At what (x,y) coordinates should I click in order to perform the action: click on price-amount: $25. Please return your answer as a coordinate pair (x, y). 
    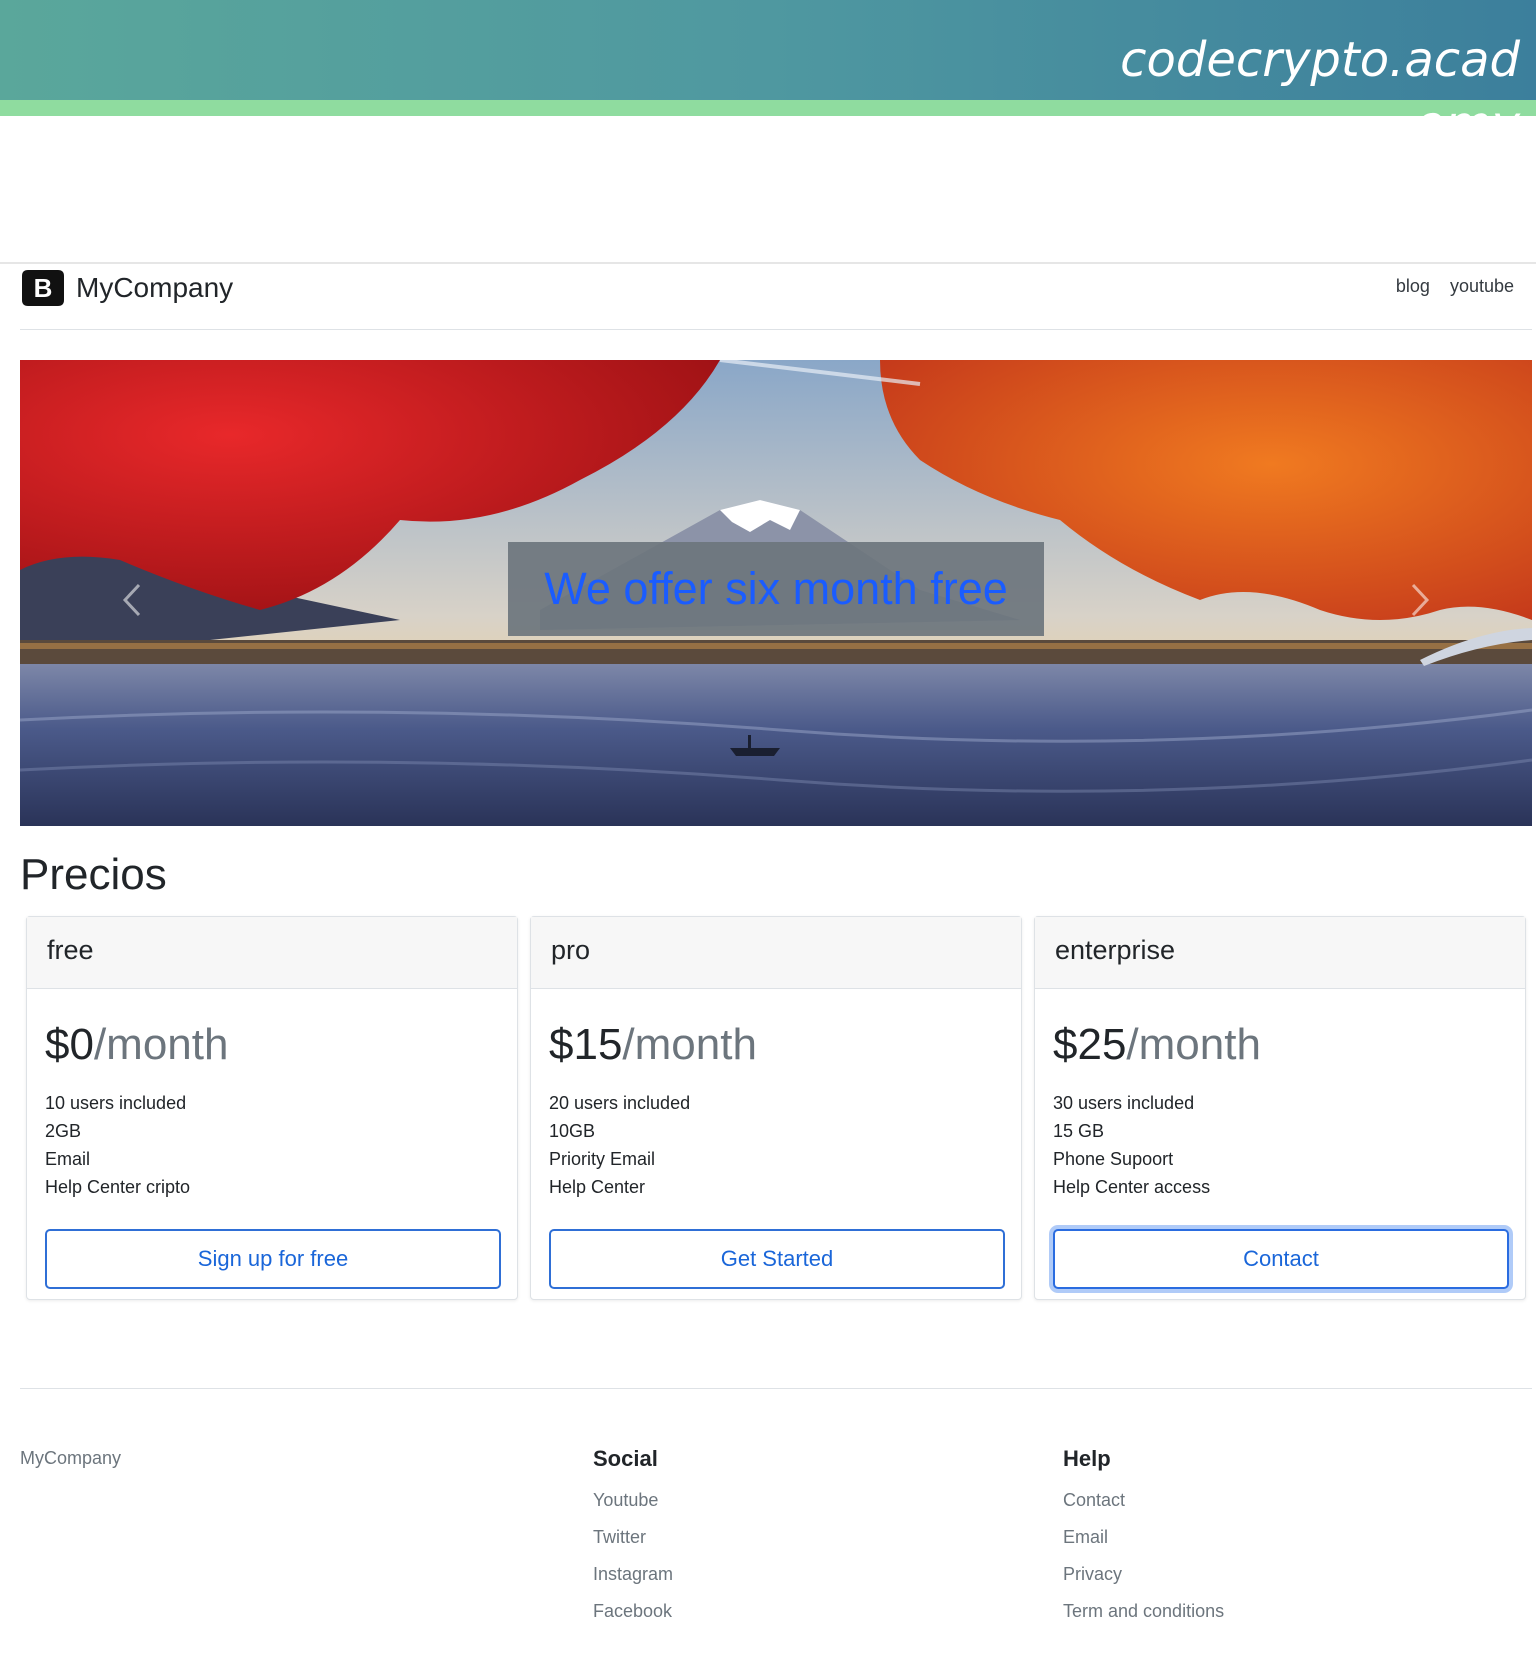
    Looking at the image, I should click on (1090, 1044).